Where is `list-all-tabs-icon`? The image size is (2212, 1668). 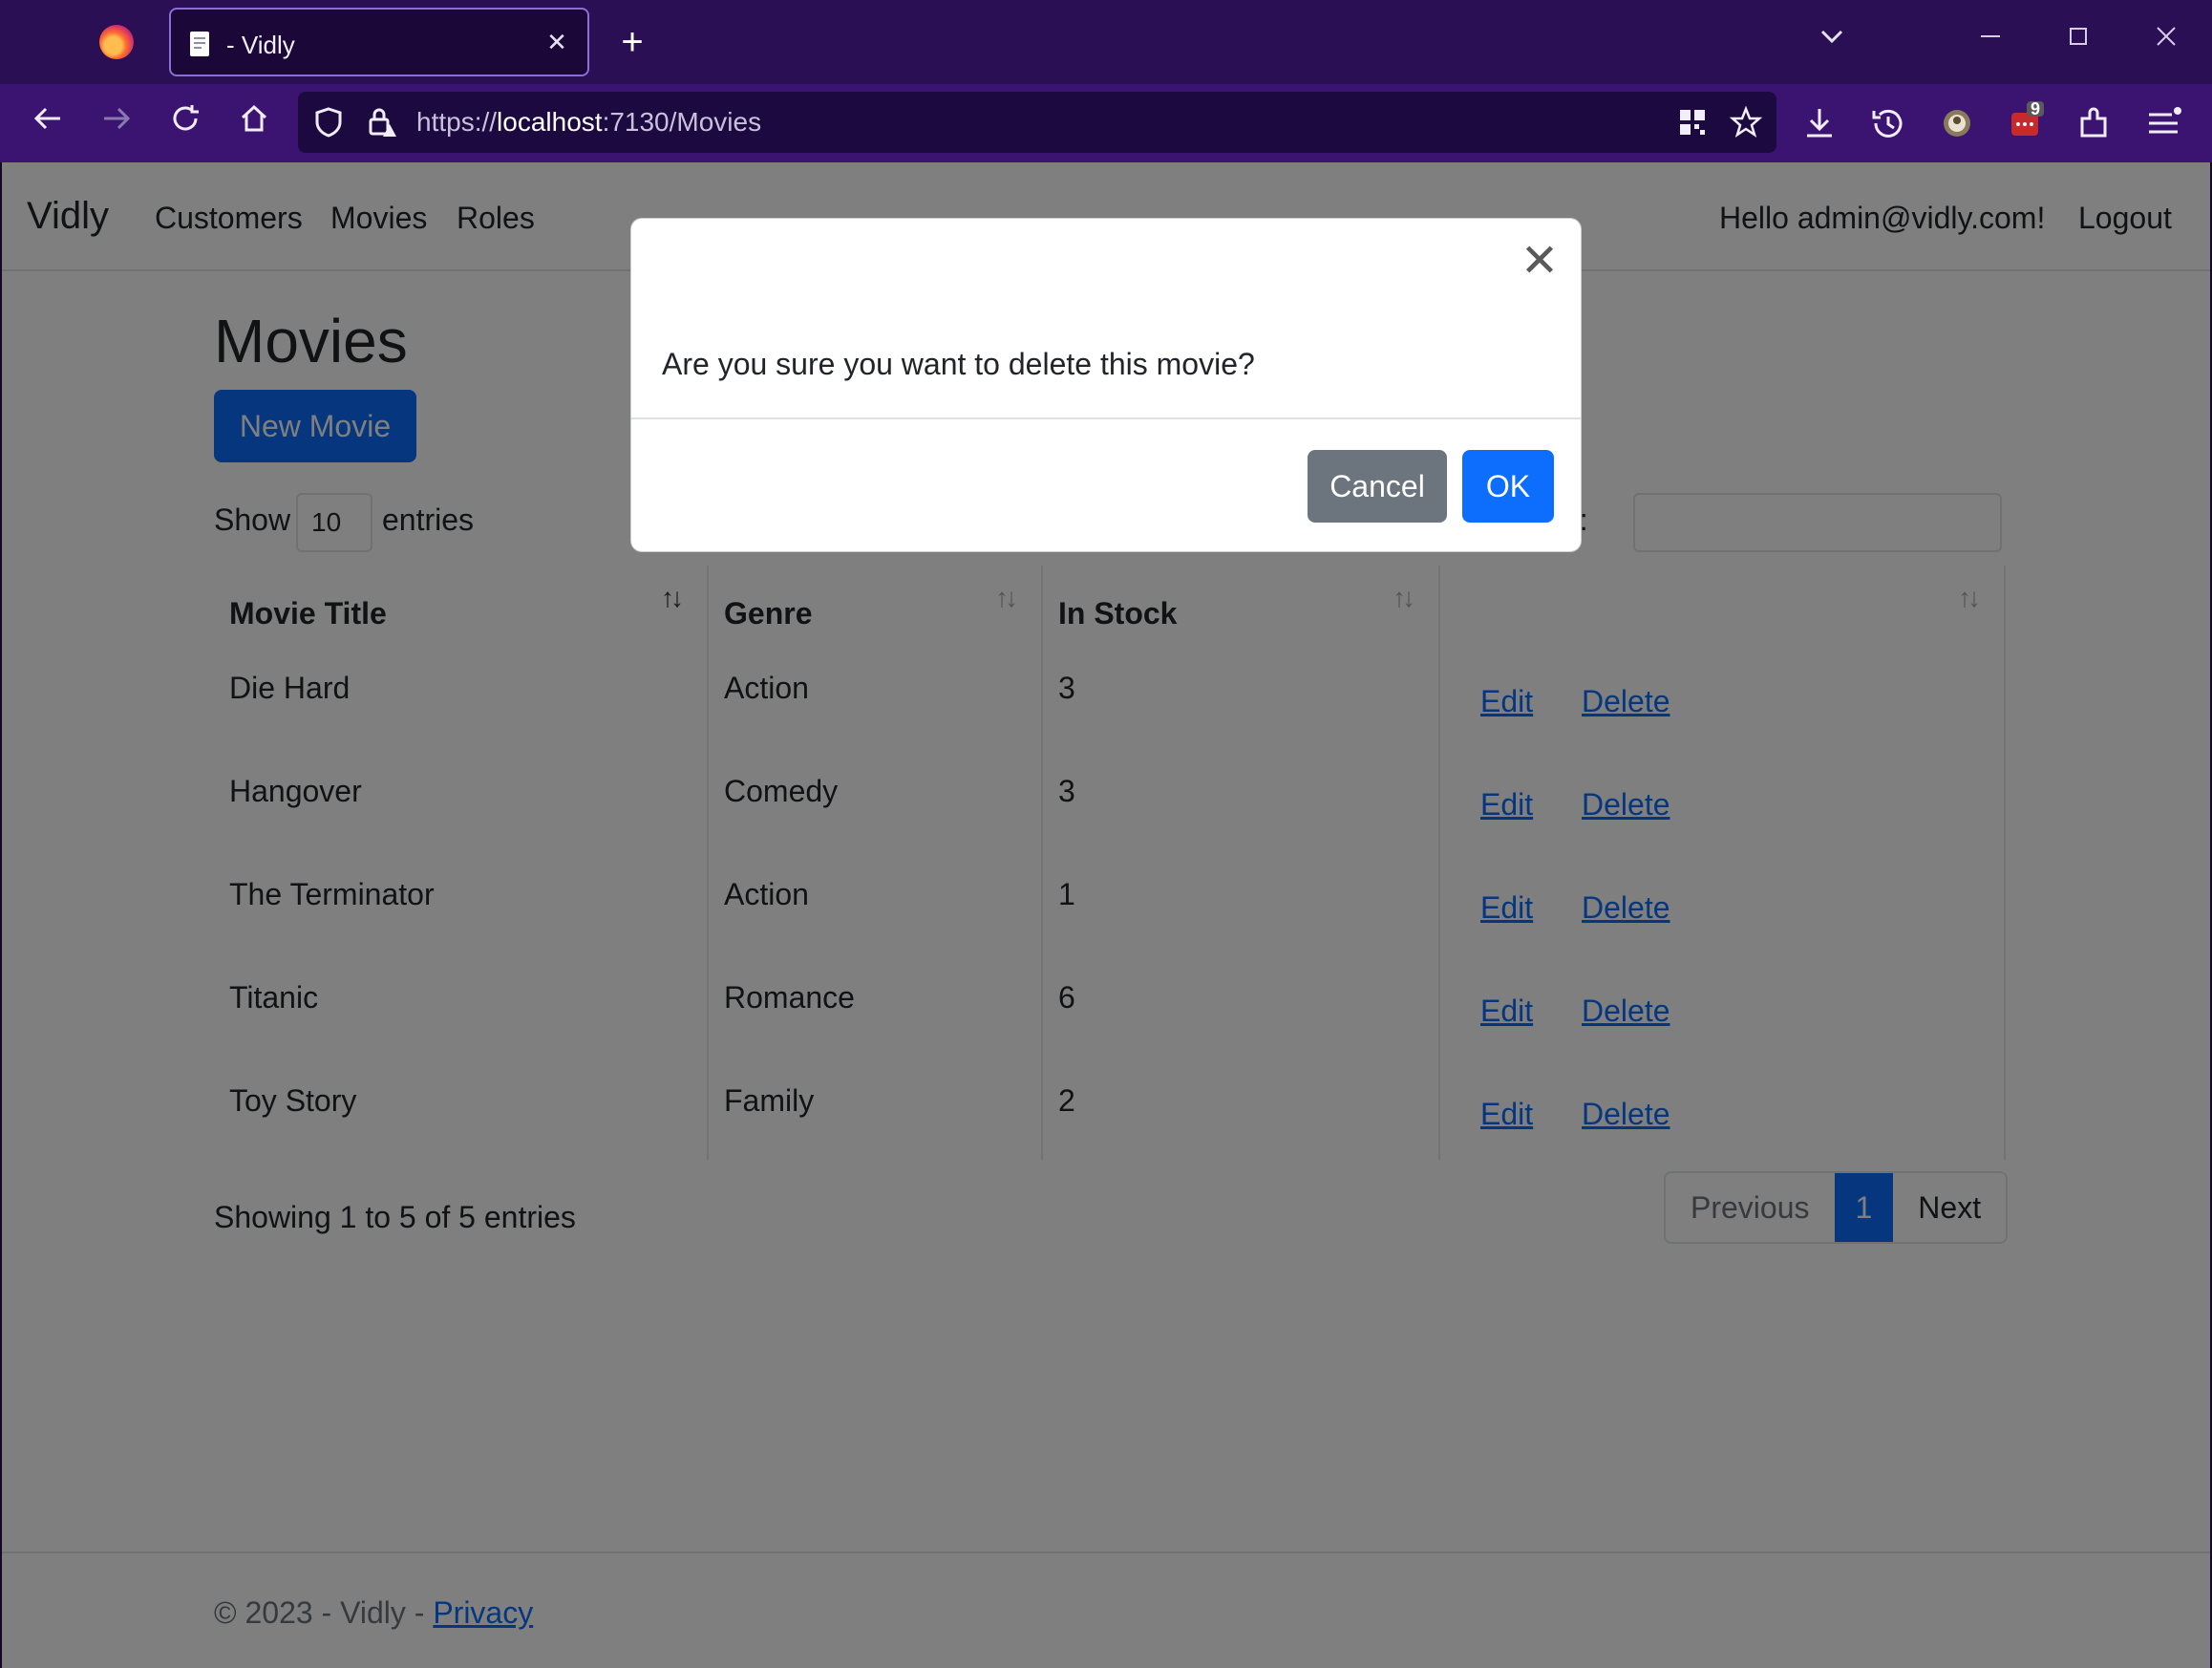
list-all-tabs-icon is located at coordinates (1832, 42).